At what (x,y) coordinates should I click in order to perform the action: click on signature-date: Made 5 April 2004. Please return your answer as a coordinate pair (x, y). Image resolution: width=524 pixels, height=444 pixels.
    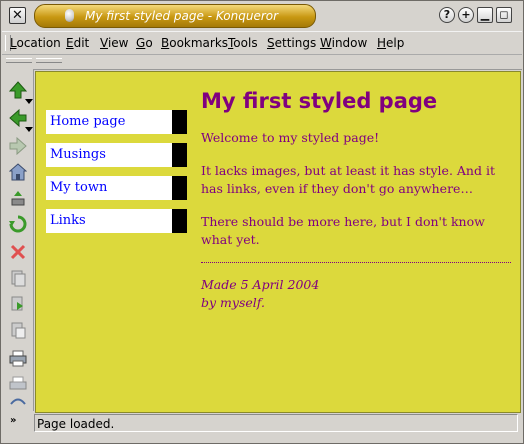
    Looking at the image, I should click on (260, 284).